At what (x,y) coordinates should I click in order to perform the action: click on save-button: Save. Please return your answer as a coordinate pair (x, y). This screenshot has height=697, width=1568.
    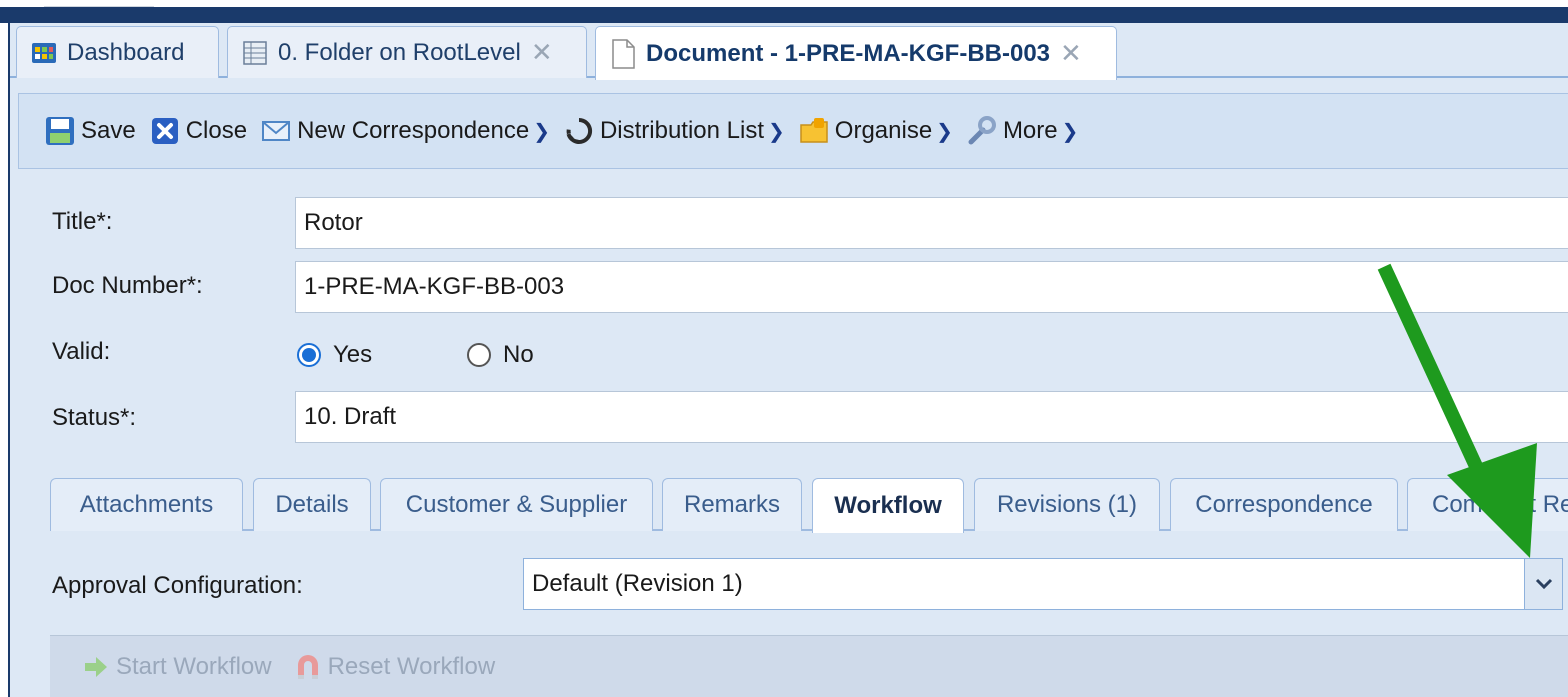
    Looking at the image, I should click on (90, 131).